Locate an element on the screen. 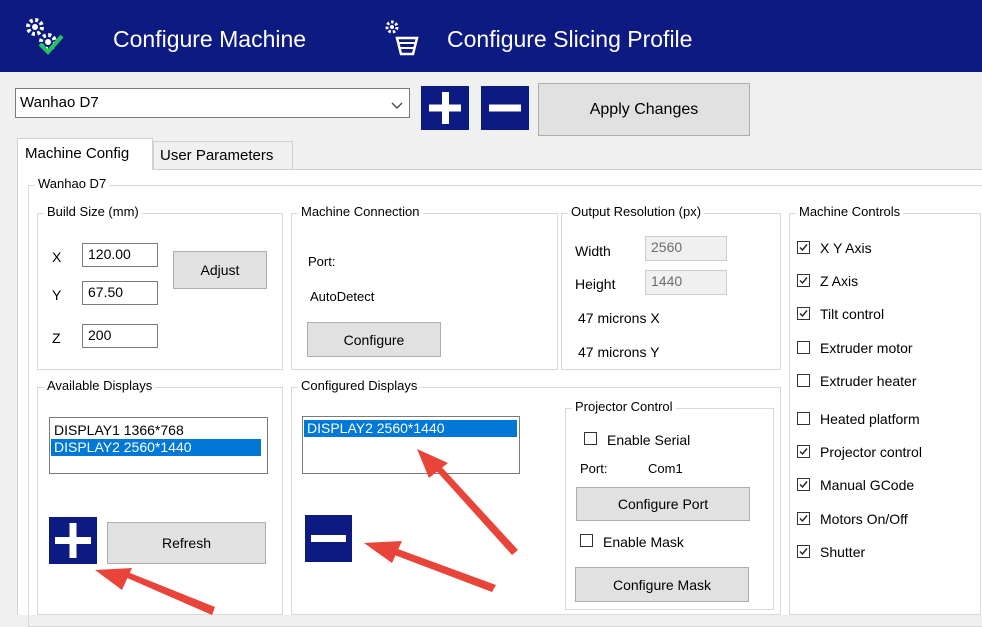  refresh-button: Refresh is located at coordinates (186, 543).